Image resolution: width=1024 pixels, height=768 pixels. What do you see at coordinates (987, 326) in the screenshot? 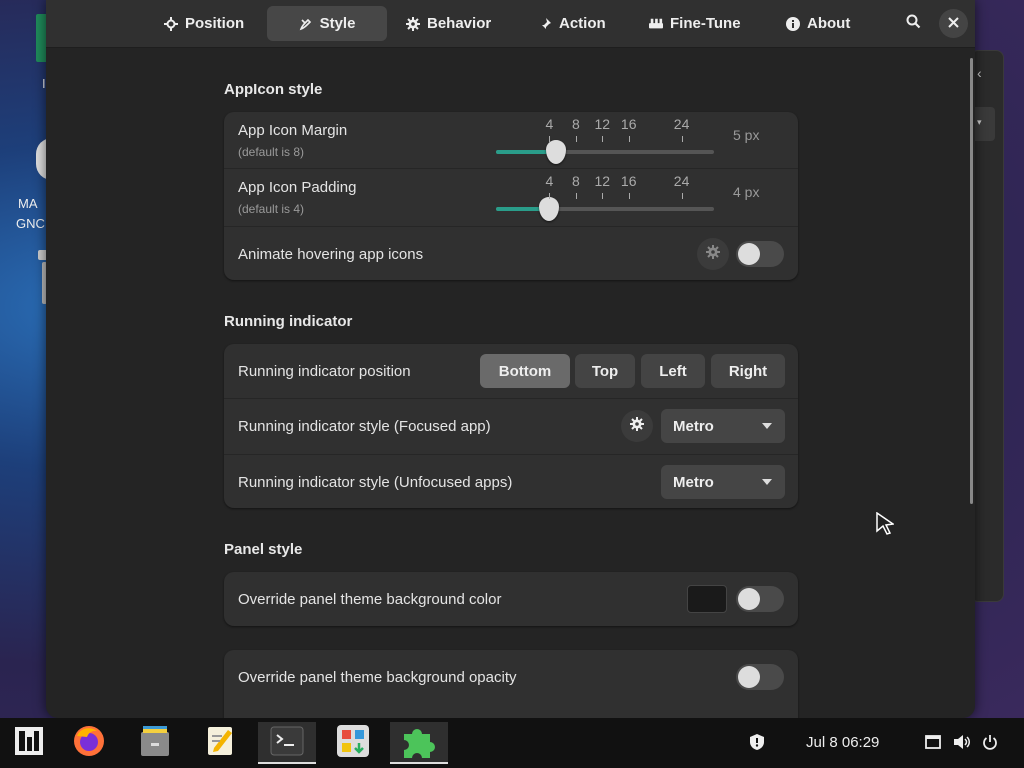
I see `background-window: ‹ ▾` at bounding box center [987, 326].